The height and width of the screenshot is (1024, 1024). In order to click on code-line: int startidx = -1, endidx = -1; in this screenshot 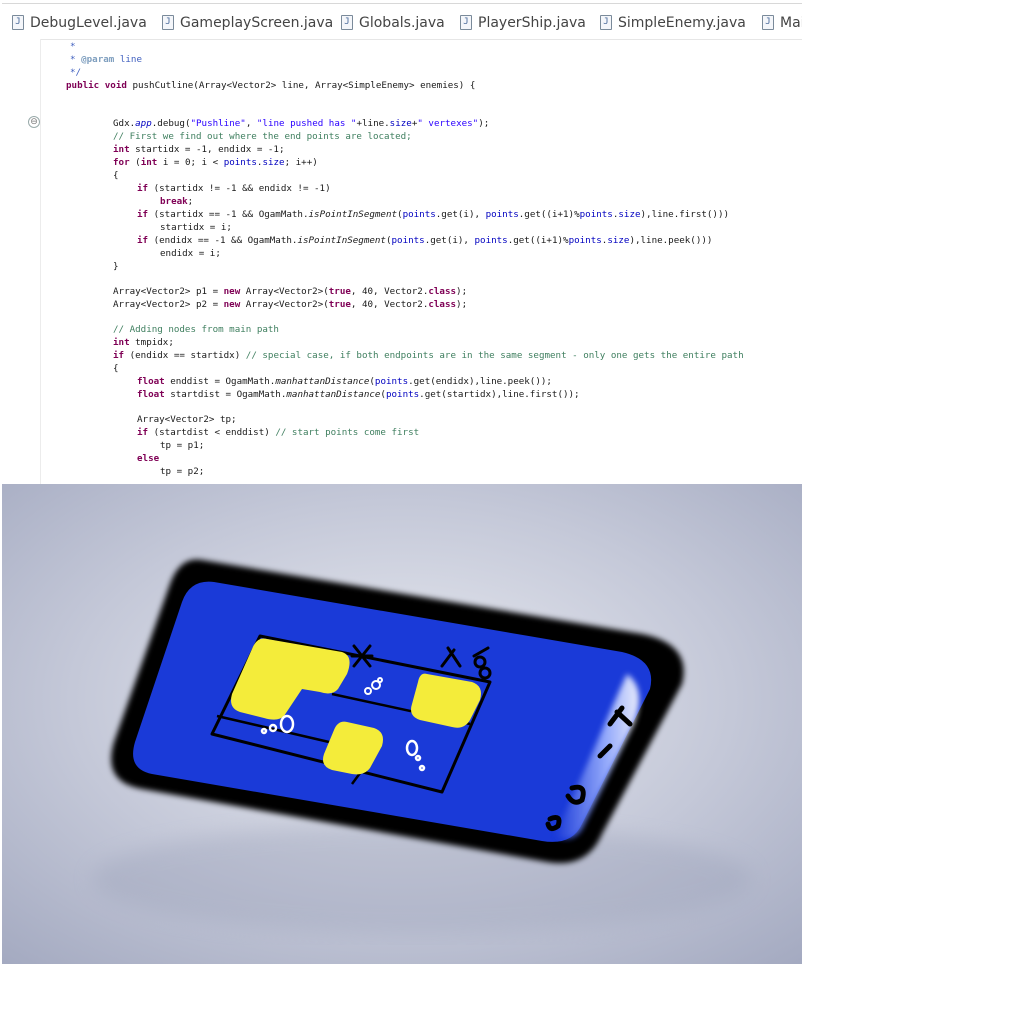, I will do `click(199, 149)`.